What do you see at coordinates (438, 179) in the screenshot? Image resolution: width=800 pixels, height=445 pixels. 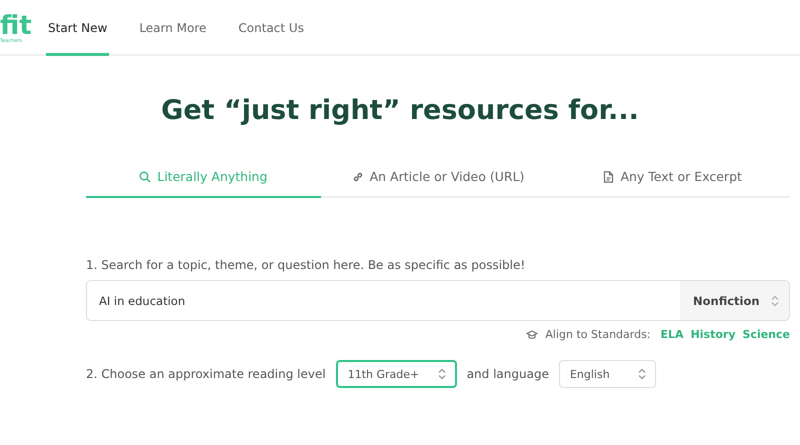 I see `tab: An Article or Video (URL)` at bounding box center [438, 179].